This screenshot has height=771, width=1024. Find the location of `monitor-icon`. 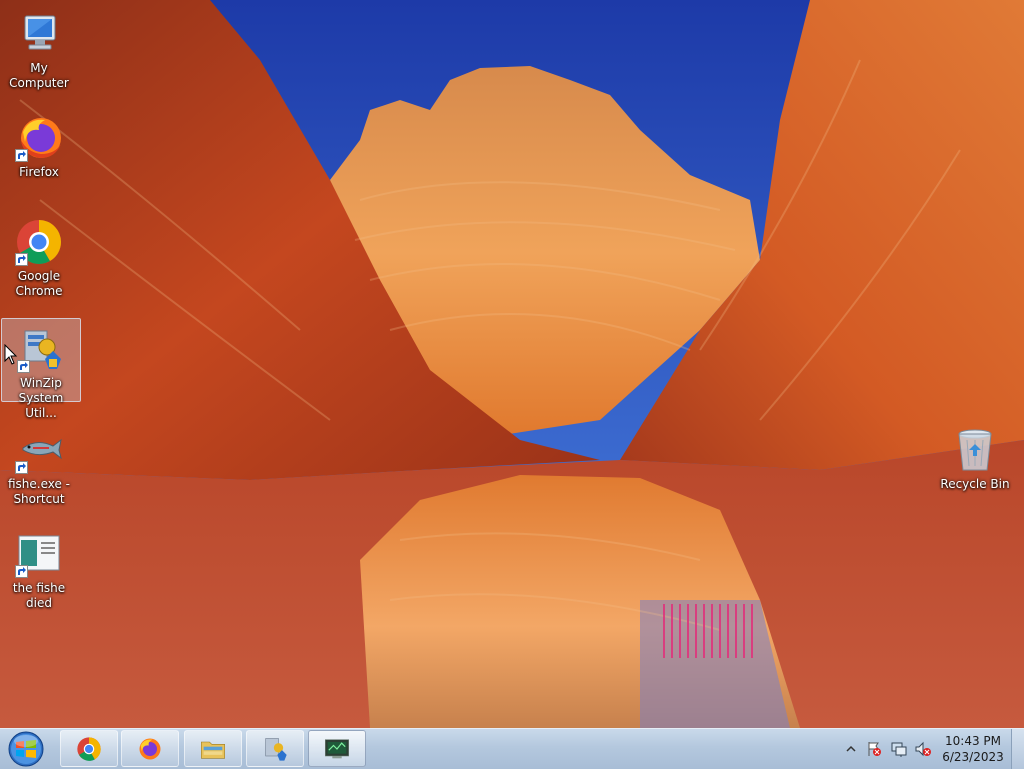

monitor-icon is located at coordinates (337, 749).